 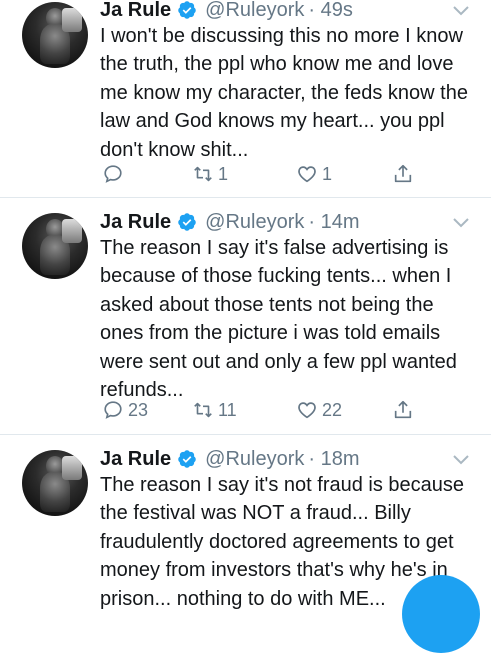 What do you see at coordinates (333, 459) in the screenshot?
I see `timestamp: · 18m` at bounding box center [333, 459].